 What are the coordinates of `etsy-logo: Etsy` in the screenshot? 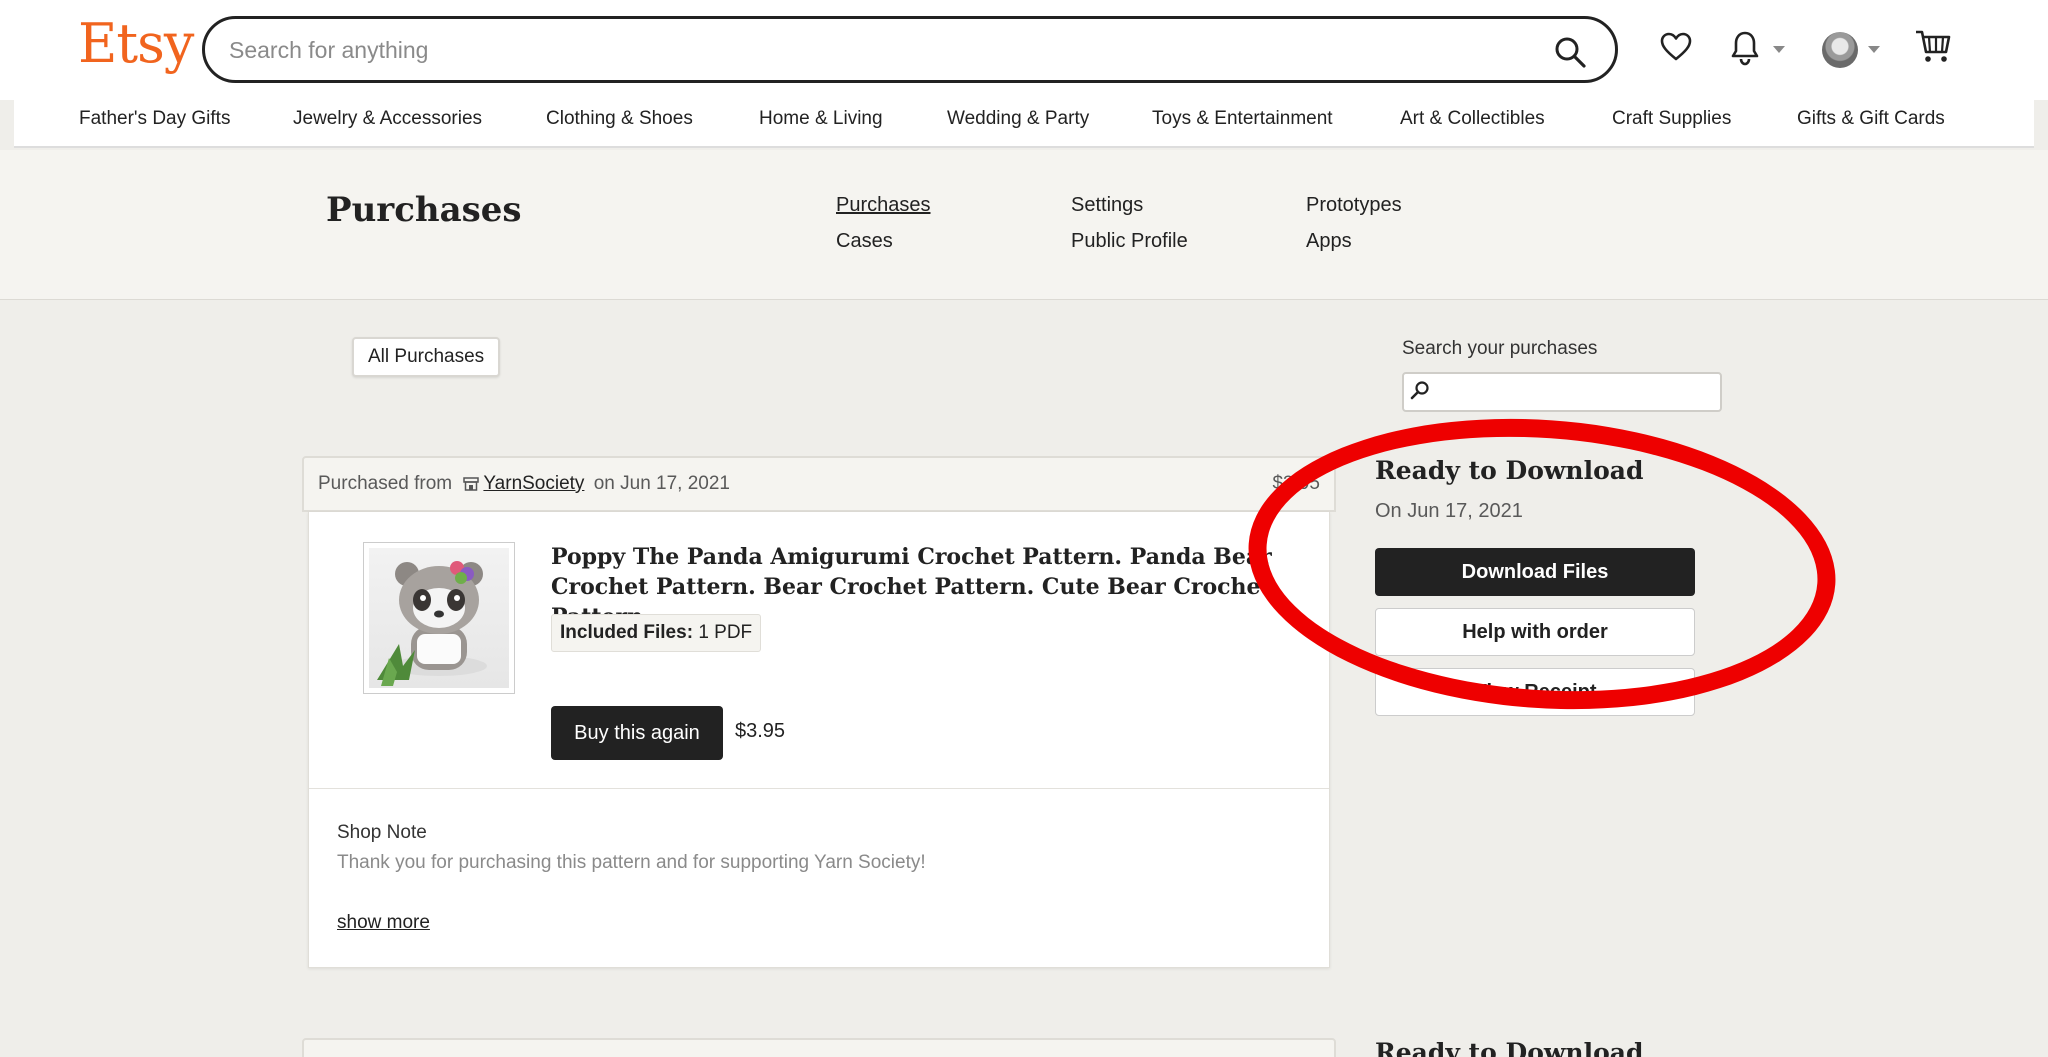 It's located at (136, 43).